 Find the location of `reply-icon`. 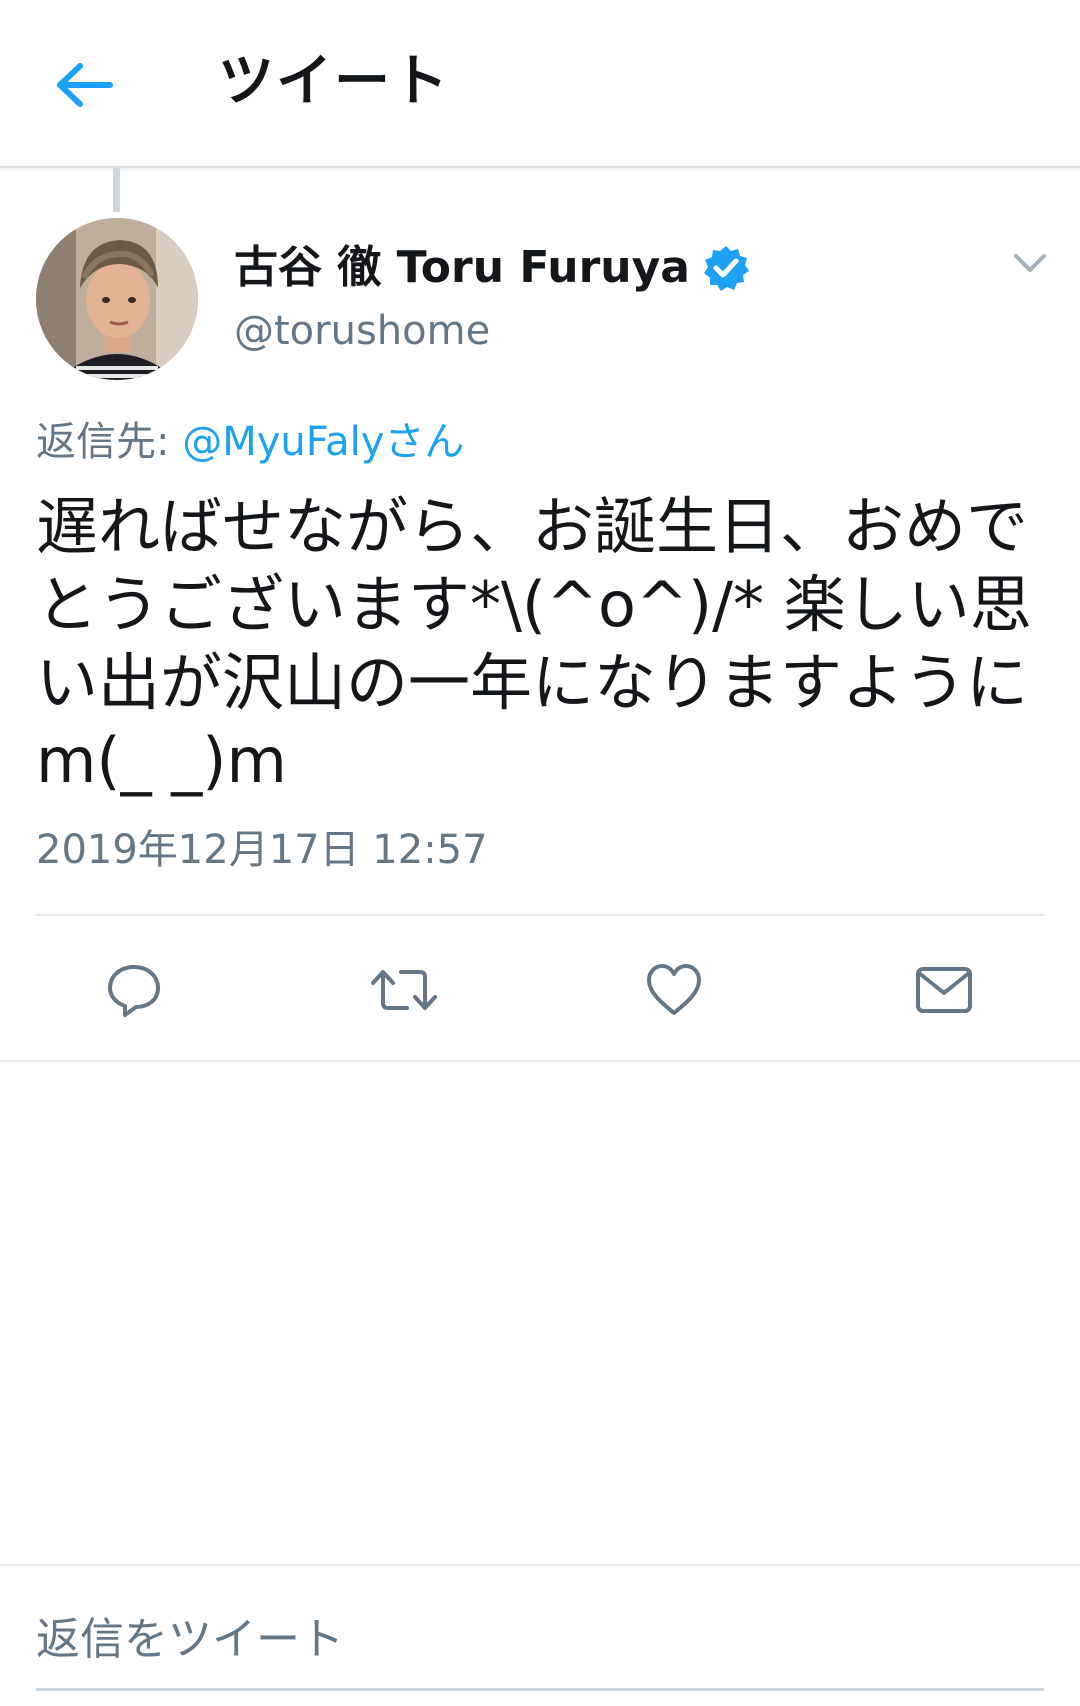

reply-icon is located at coordinates (134, 991).